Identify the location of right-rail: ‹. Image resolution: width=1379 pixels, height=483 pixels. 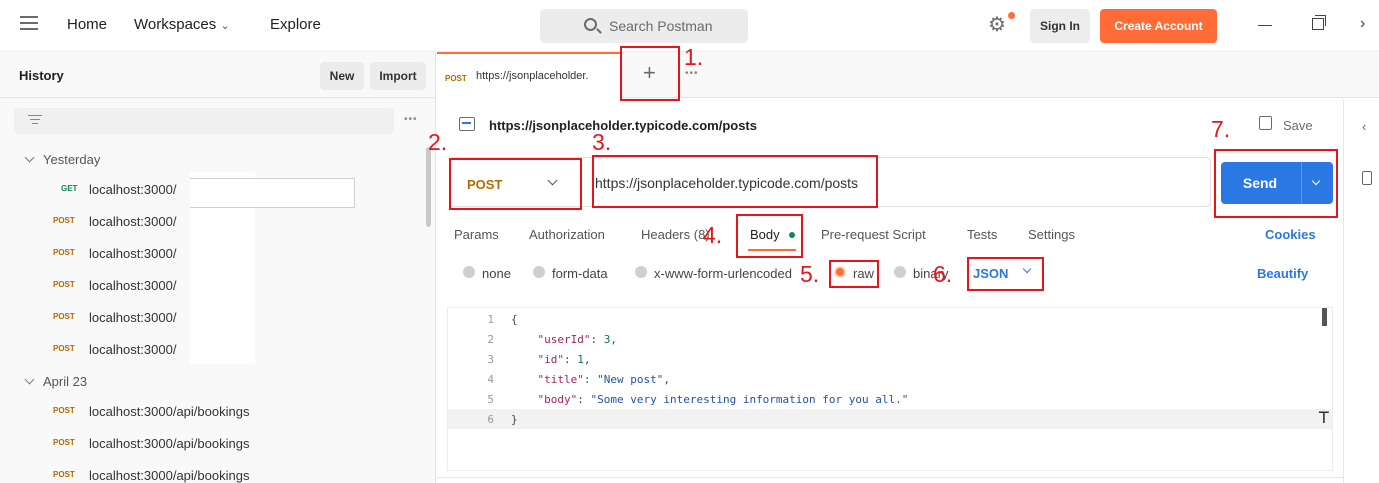
(1361, 291).